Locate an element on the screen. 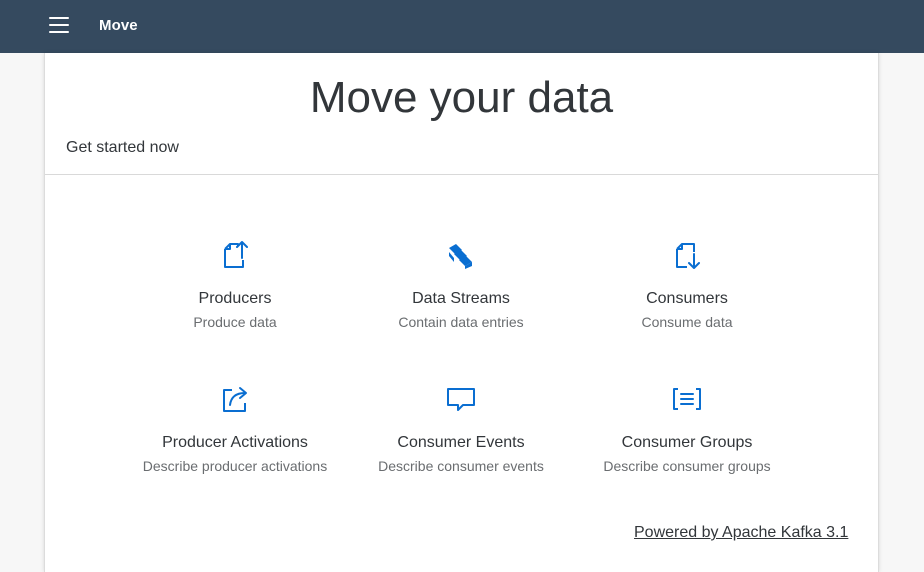 The width and height of the screenshot is (924, 572). tile-subtitle: Describe consumer groups is located at coordinates (687, 466).